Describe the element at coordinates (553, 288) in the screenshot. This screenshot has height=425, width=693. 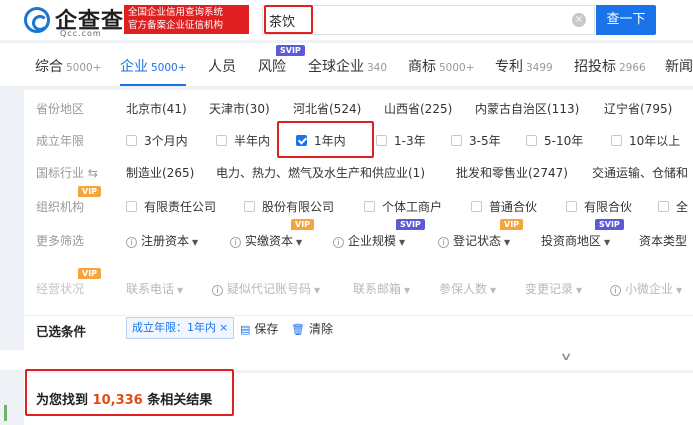
I see `dropdown-change-records: 变更记录 ▼` at that location.